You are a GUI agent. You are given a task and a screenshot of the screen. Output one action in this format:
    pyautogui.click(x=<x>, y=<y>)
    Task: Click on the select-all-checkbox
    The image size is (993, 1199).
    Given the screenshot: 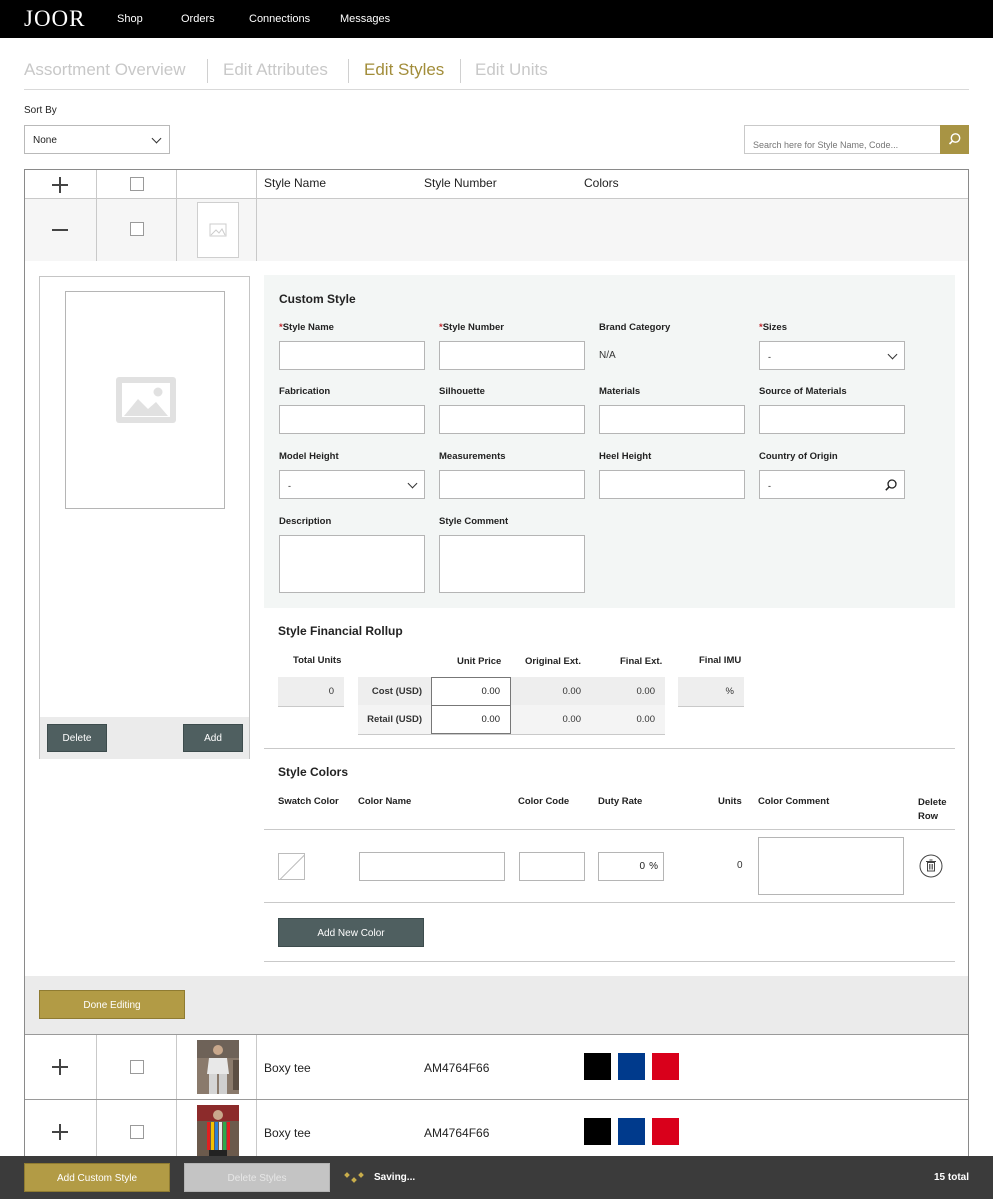 What is the action you would take?
    pyautogui.click(x=137, y=184)
    